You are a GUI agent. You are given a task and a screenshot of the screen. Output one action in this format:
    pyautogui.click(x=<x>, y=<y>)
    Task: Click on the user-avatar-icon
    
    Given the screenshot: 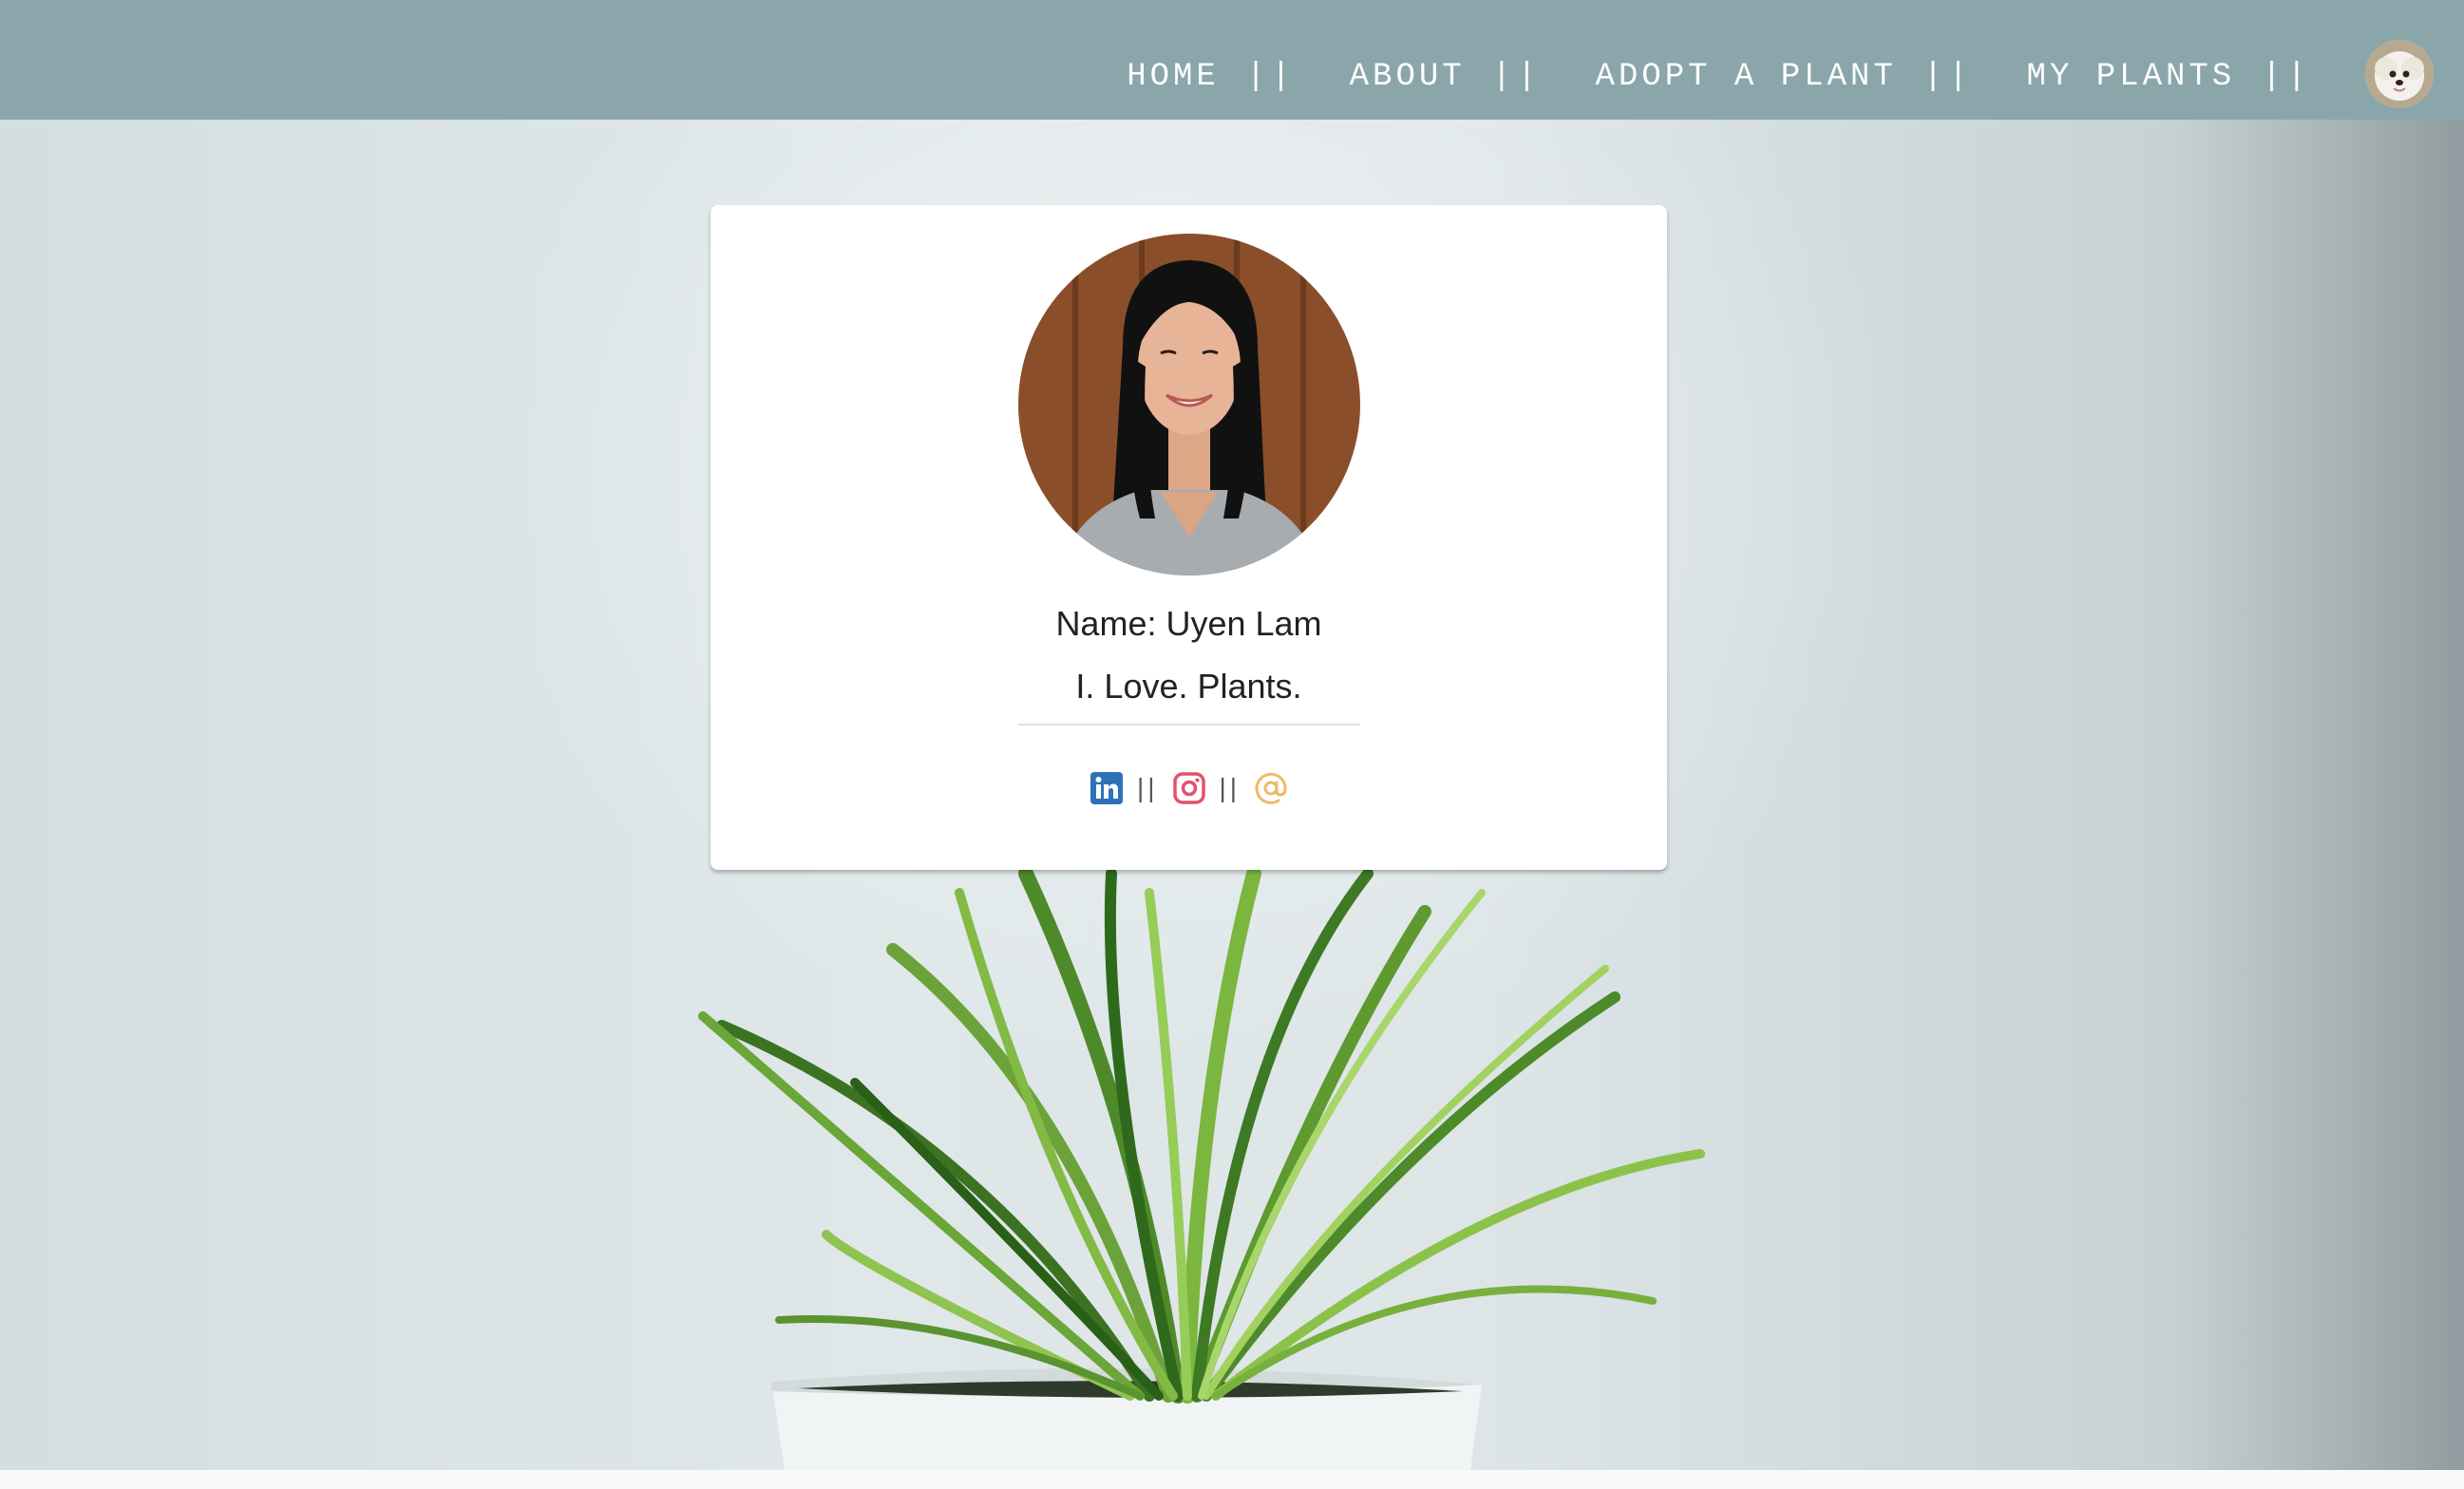 What is the action you would take?
    pyautogui.click(x=2399, y=74)
    